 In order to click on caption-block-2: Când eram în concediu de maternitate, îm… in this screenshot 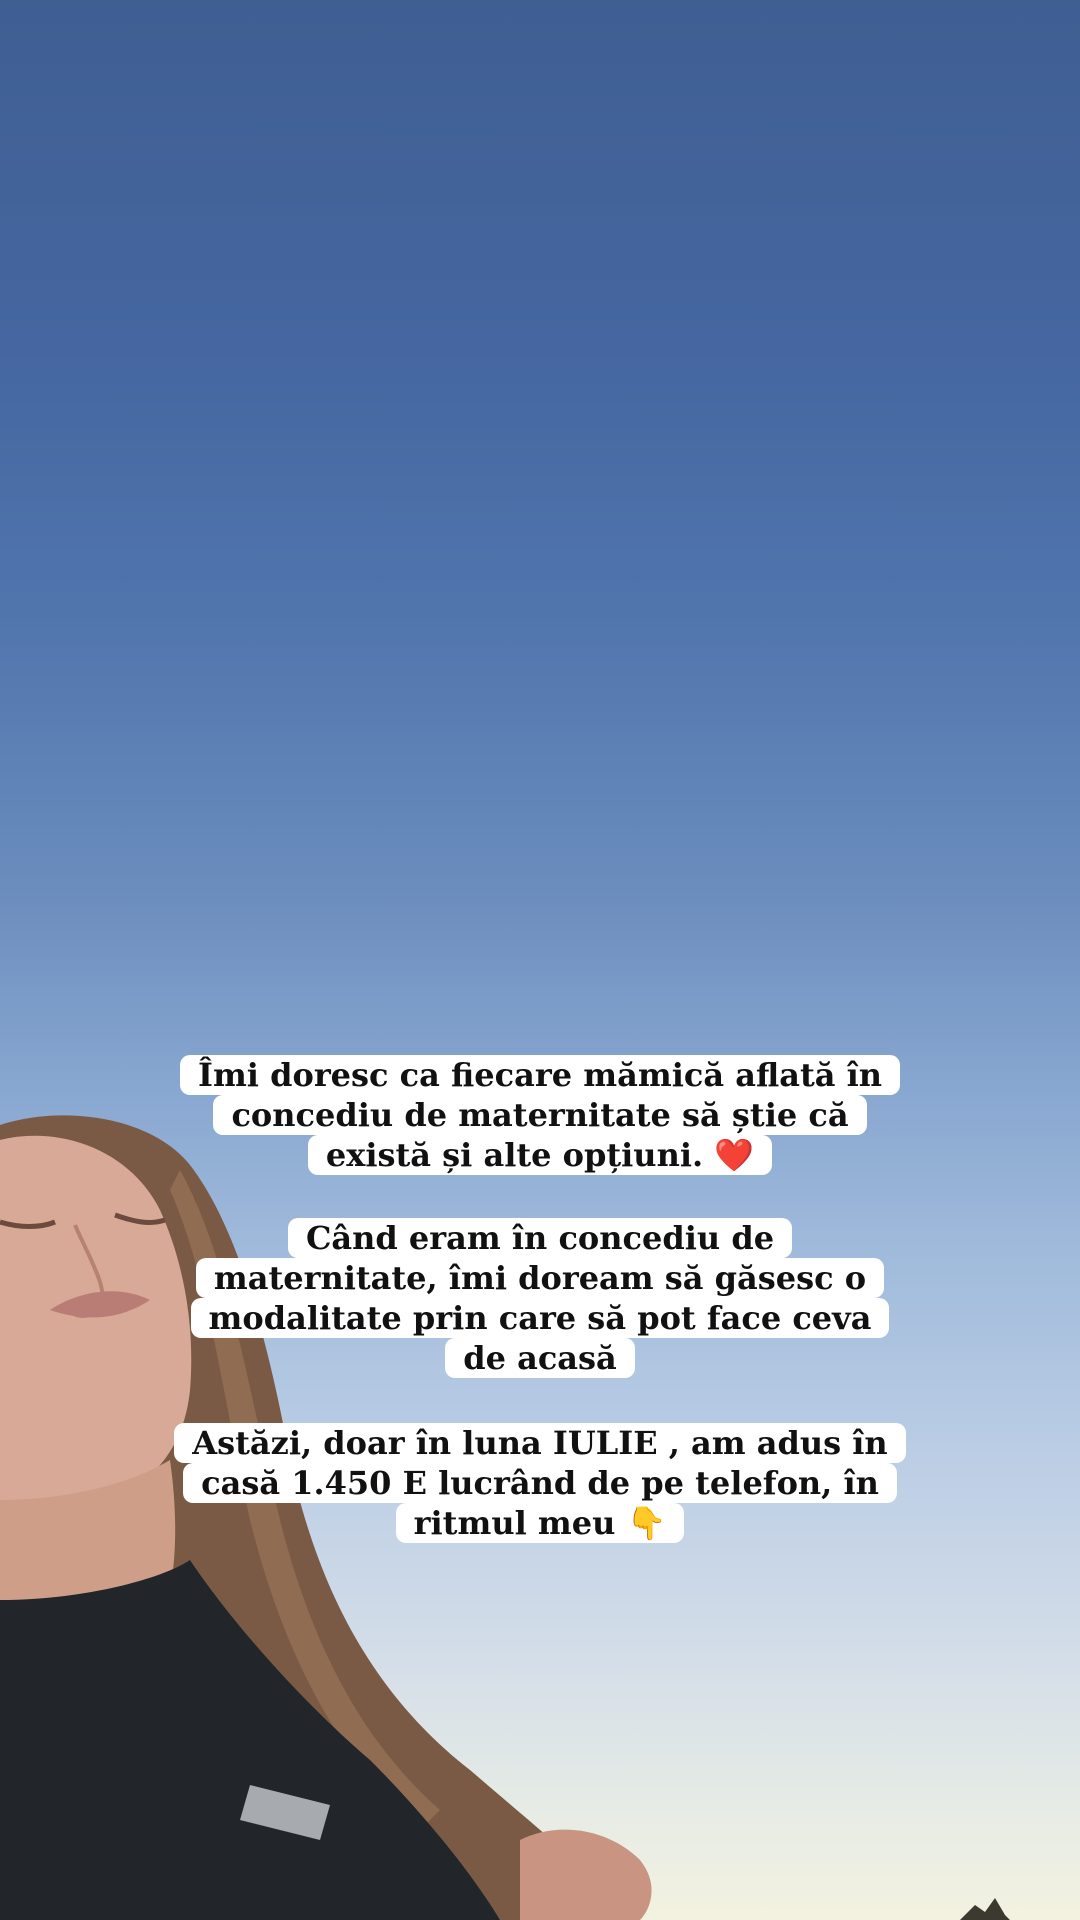, I will do `click(540, 1298)`.